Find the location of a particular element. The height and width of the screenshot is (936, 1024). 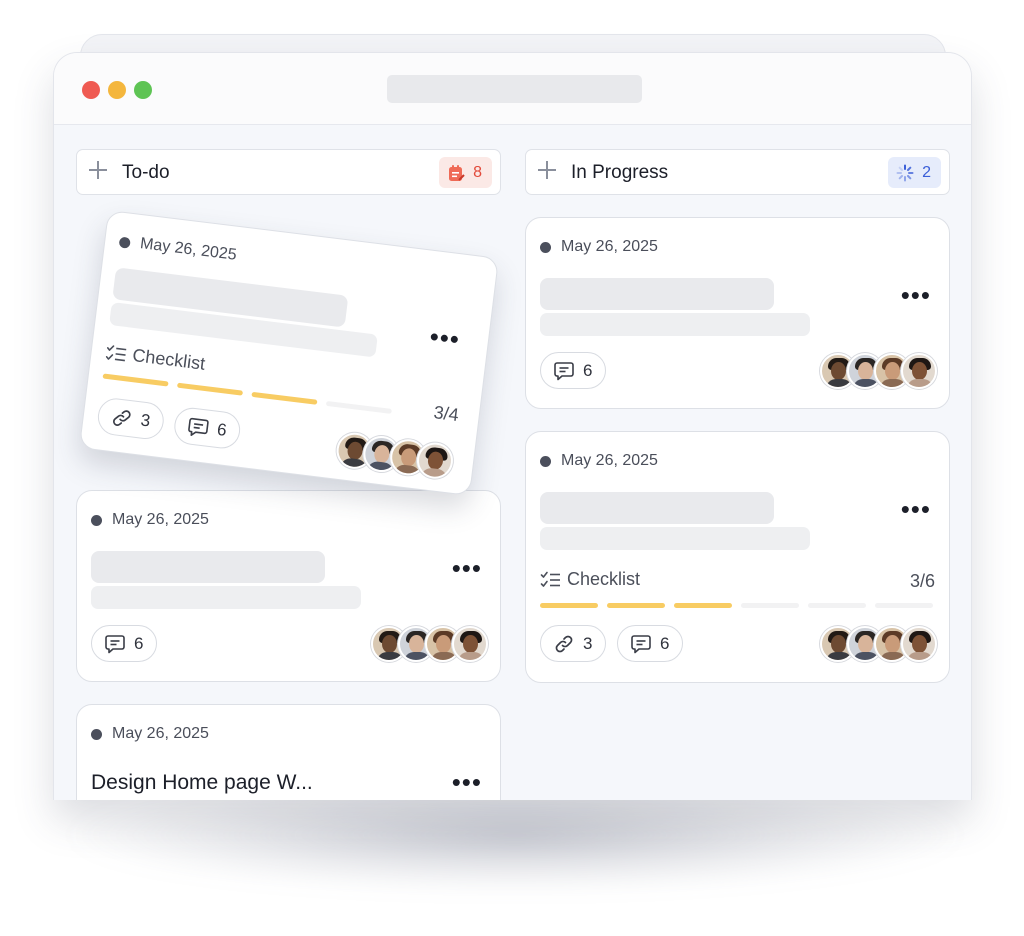

column-header-in-progress: In Progress 2 is located at coordinates (737, 172).